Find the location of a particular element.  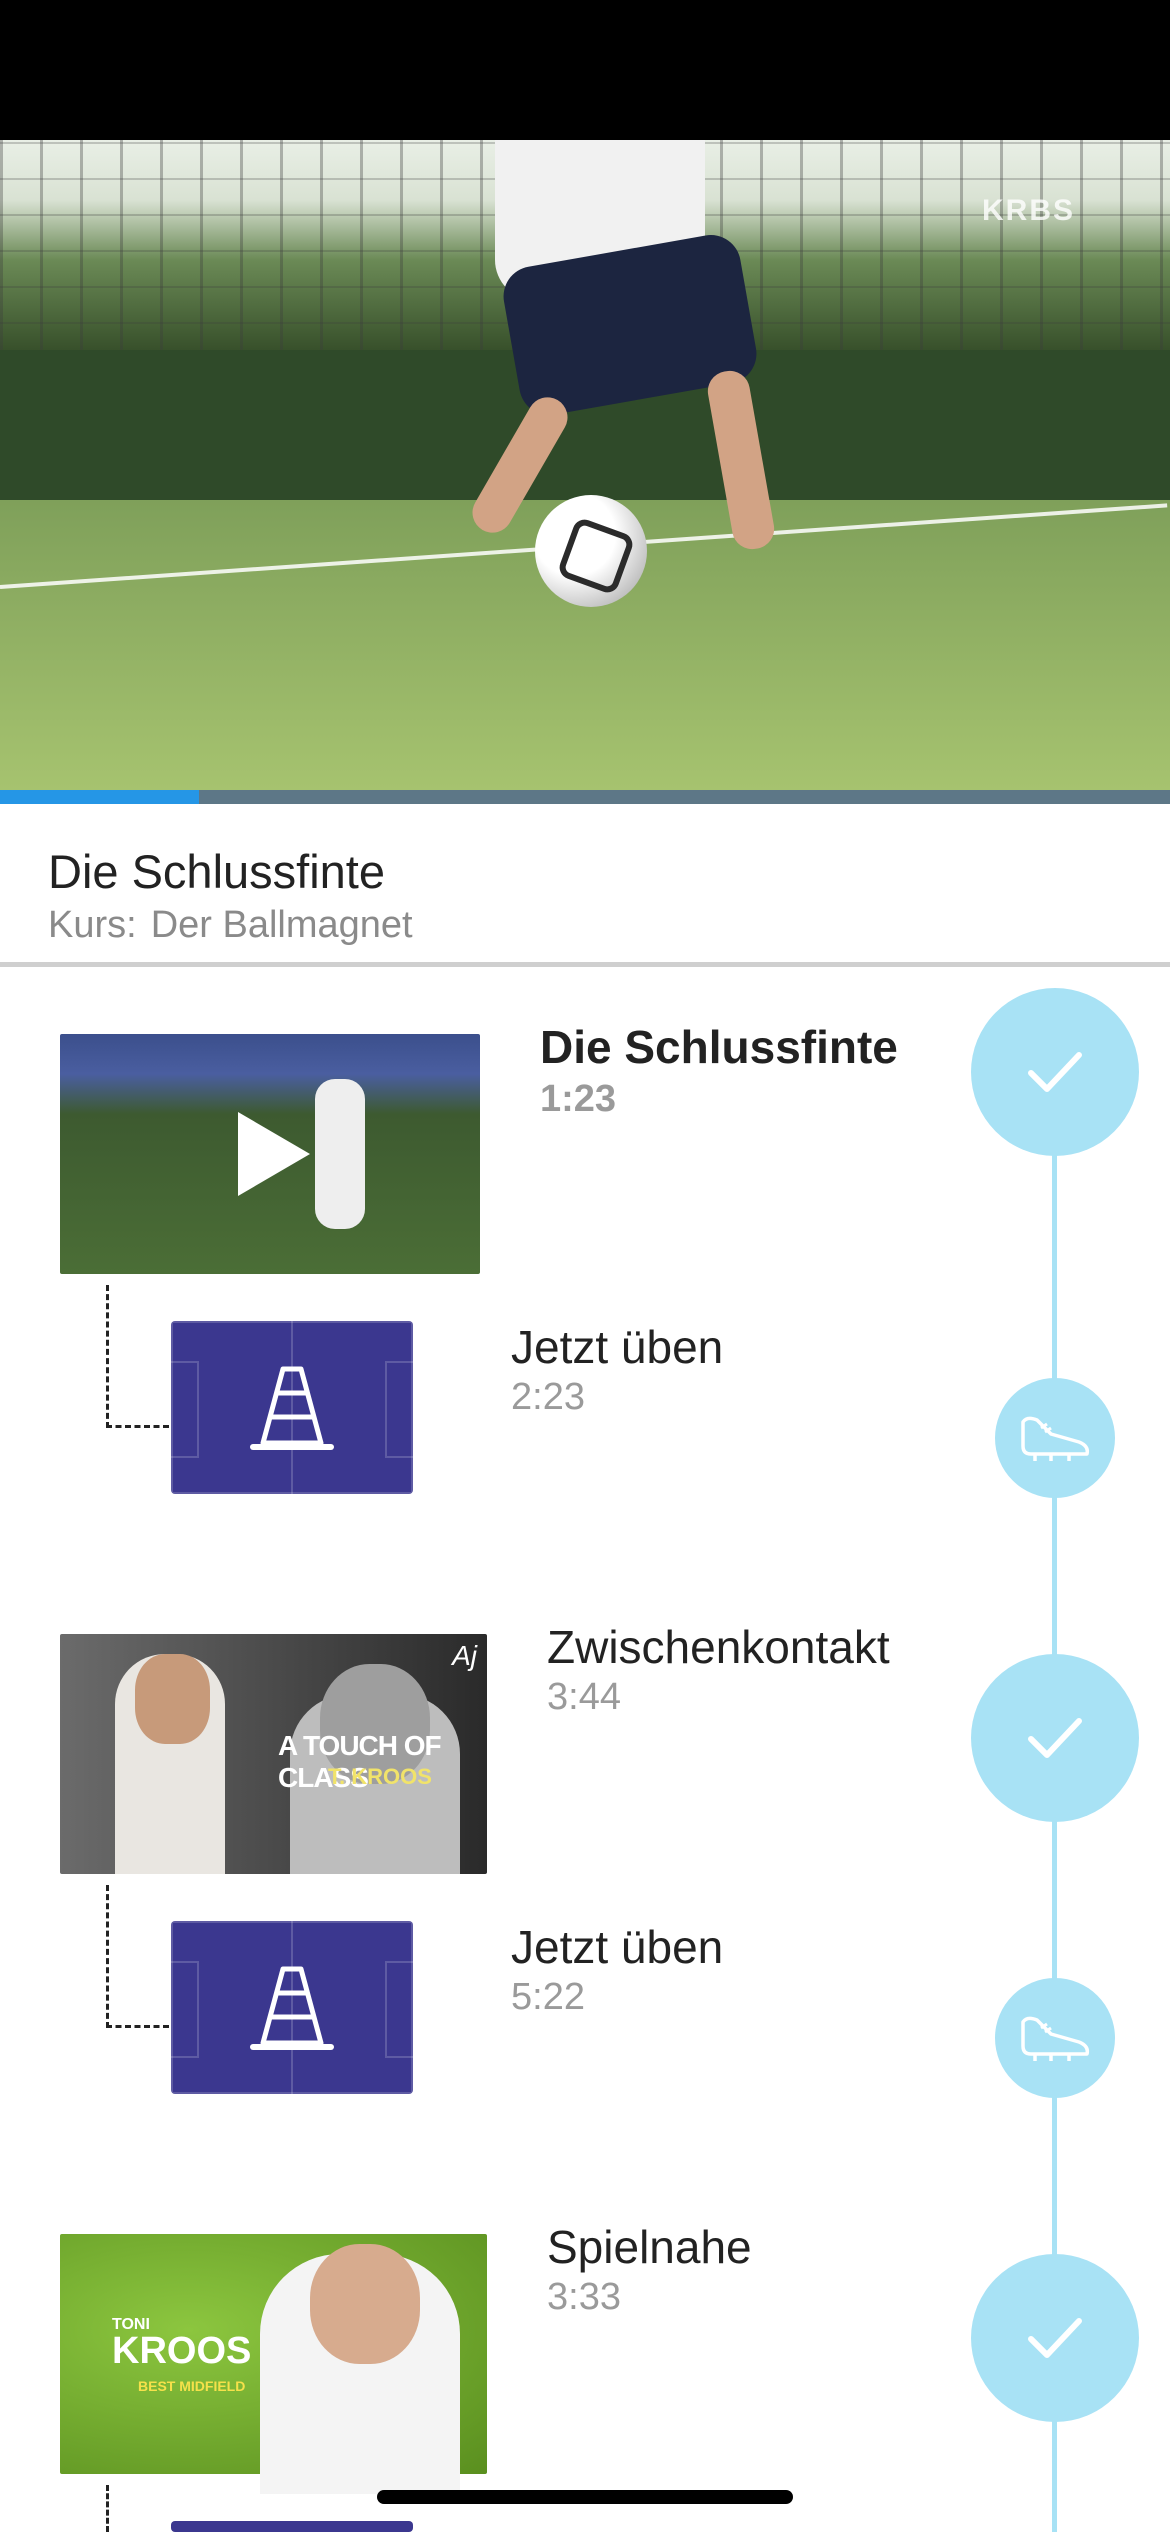

video-thumbnail-spielnahe: TONI KROOS BEST MIDFIELD is located at coordinates (273, 2364).